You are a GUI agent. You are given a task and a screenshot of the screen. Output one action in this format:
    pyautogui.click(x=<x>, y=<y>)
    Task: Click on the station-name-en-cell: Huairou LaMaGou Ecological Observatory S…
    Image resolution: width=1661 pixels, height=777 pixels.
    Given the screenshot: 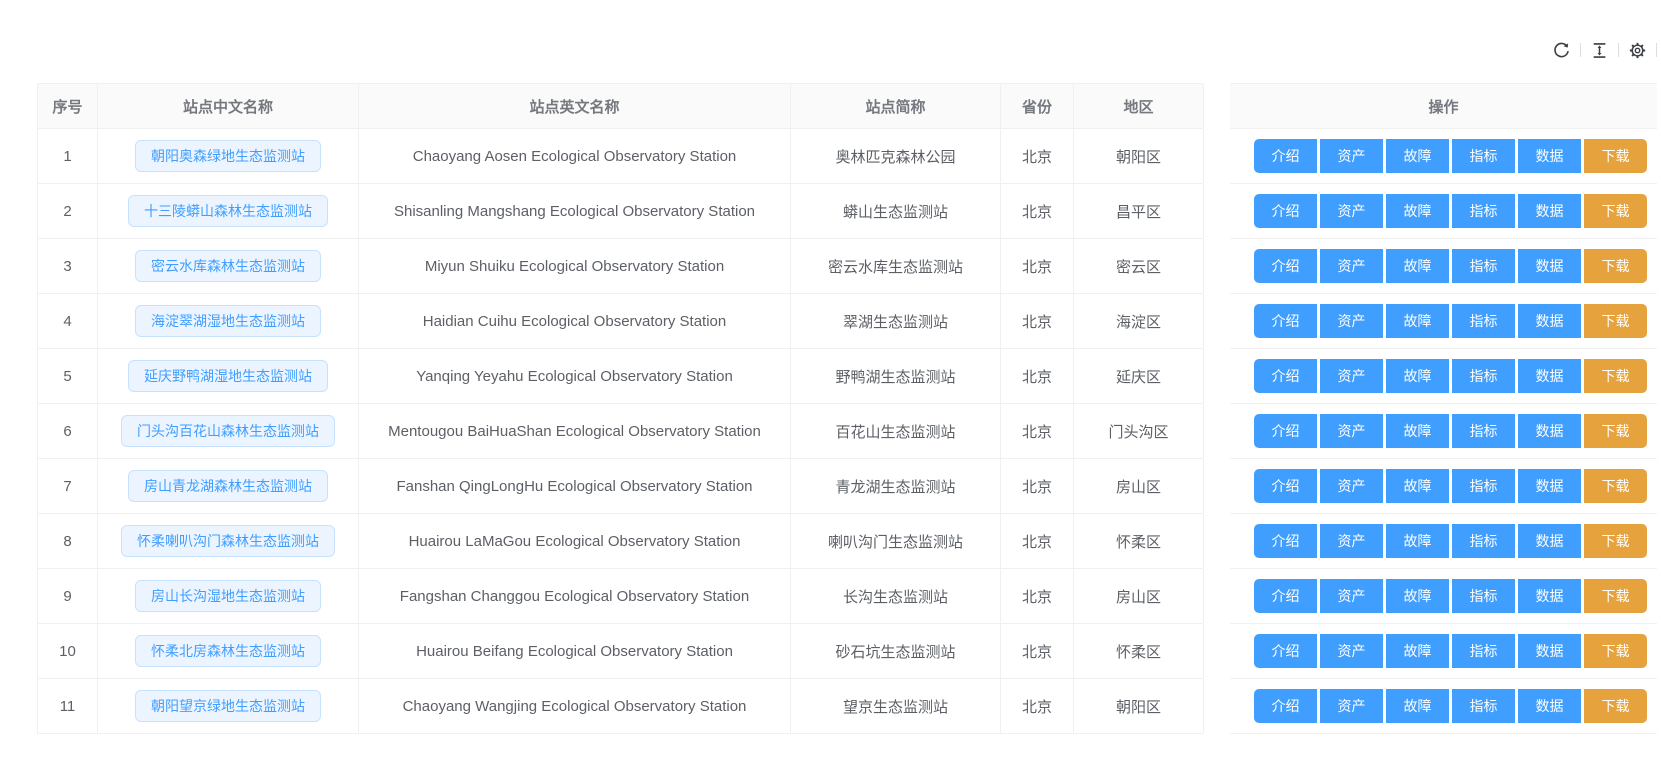 What is the action you would take?
    pyautogui.click(x=575, y=541)
    